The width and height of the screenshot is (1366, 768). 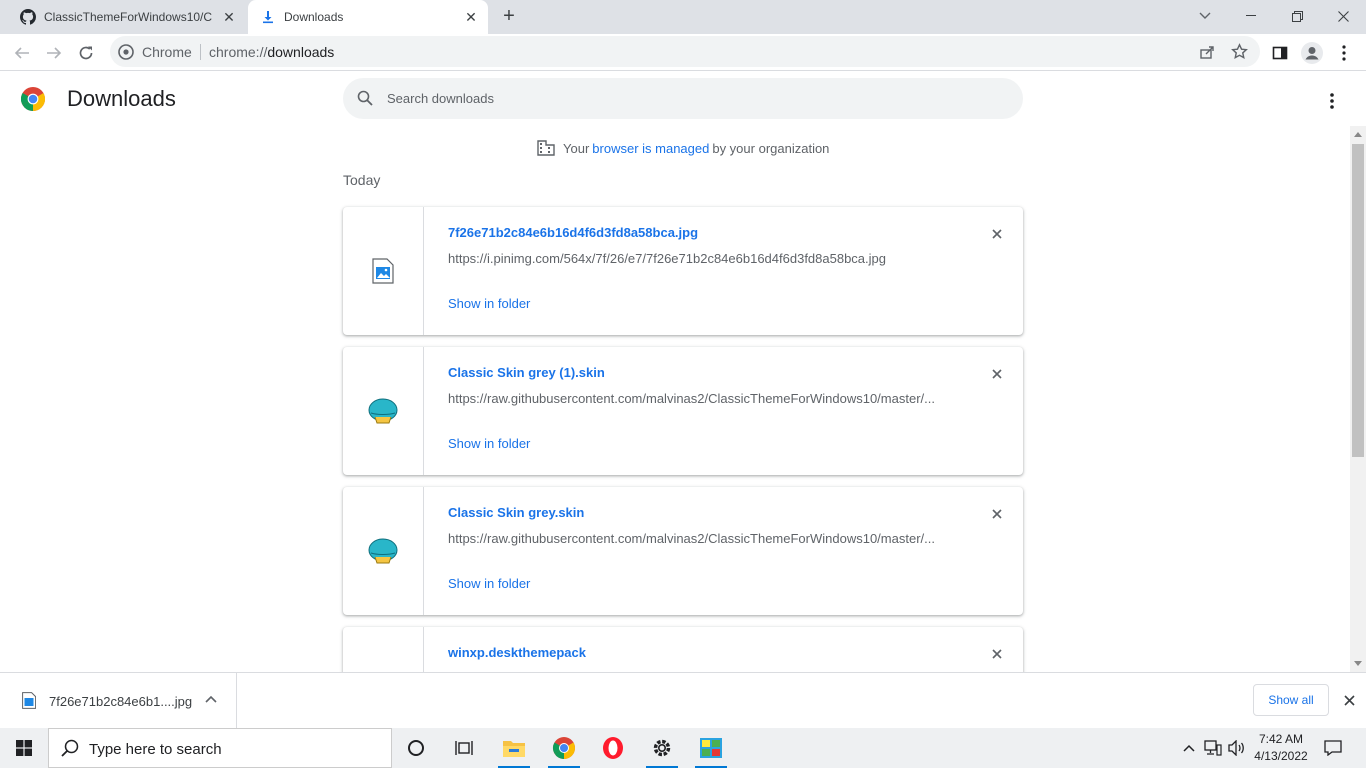 I want to click on file-name-link: Classic Skin grey.skin, so click(x=516, y=512).